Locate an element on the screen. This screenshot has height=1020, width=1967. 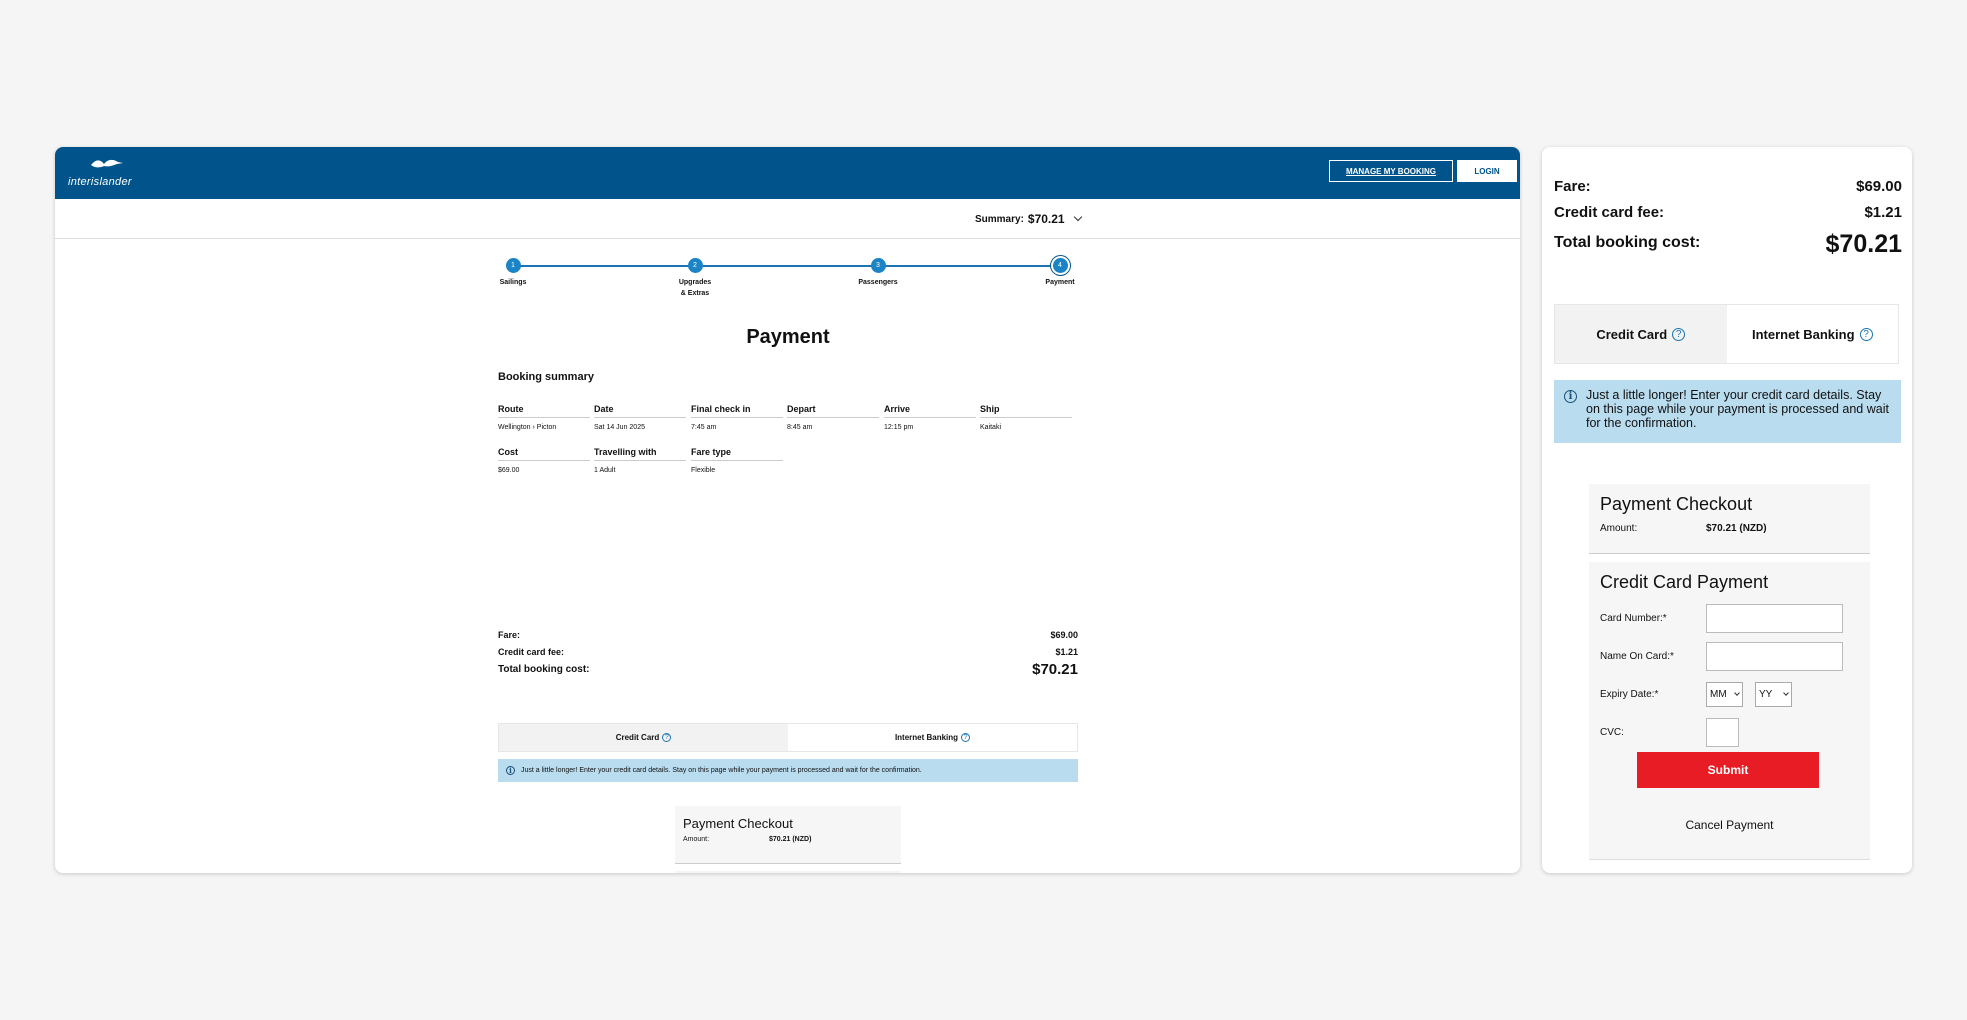
amount-label: Amount: is located at coordinates (696, 839).